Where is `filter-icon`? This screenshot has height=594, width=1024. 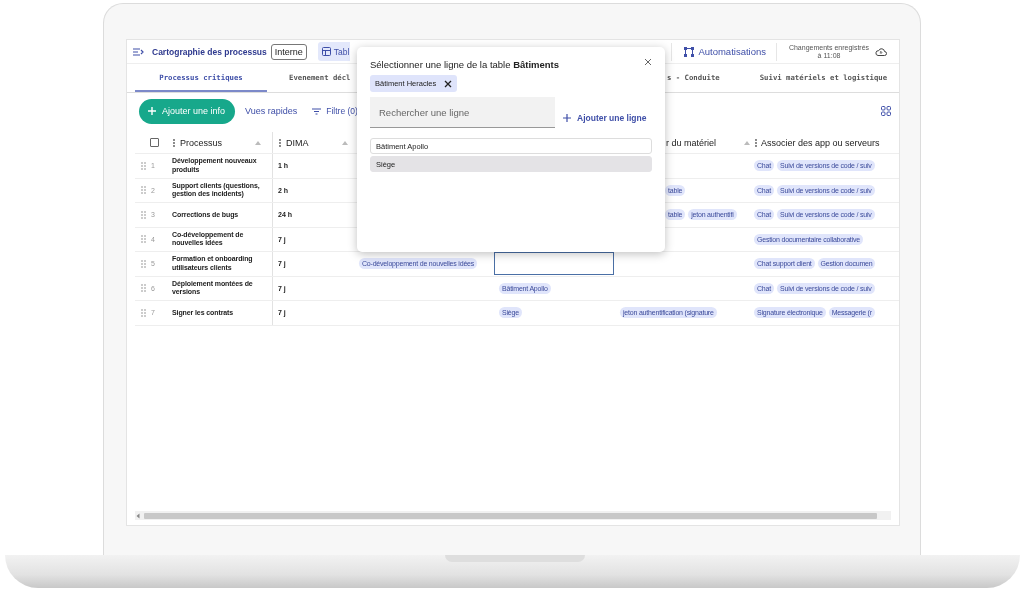 filter-icon is located at coordinates (317, 111).